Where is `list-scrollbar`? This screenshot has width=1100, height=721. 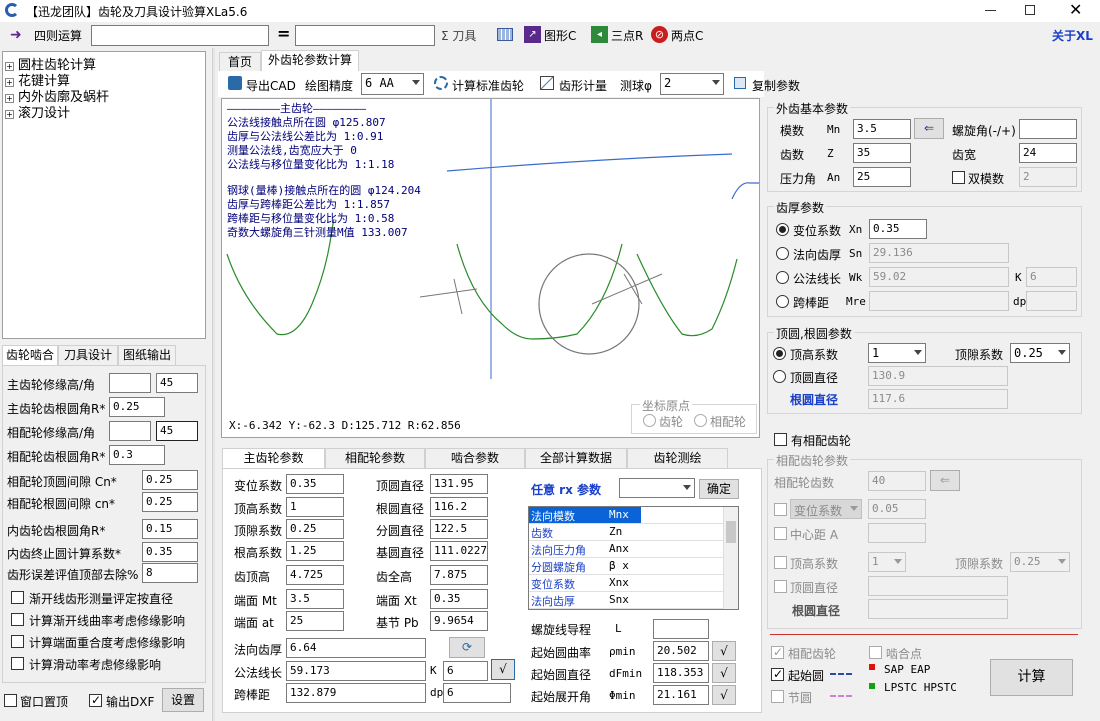 list-scrollbar is located at coordinates (730, 558).